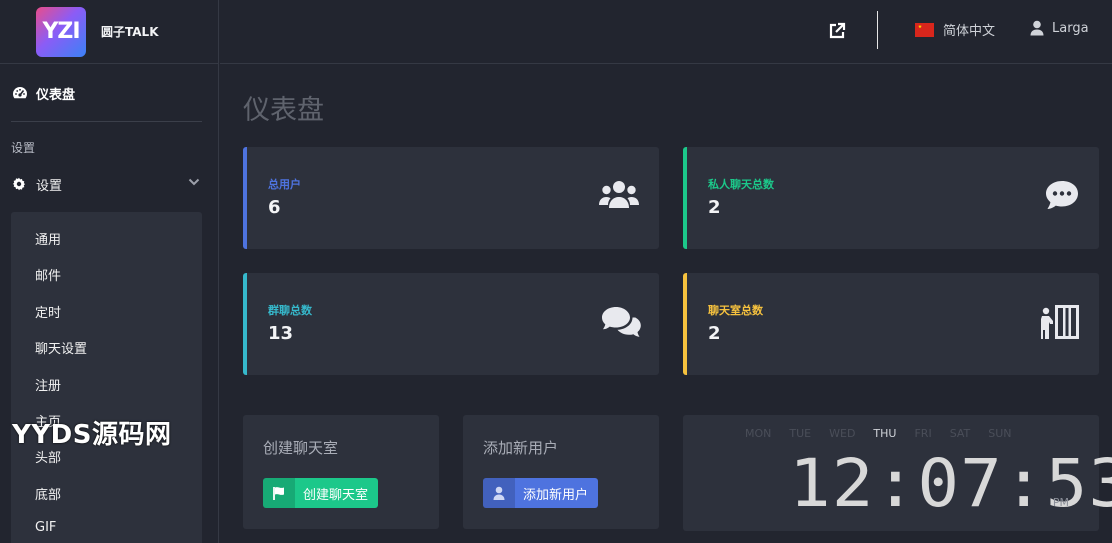 The image size is (1112, 543). Describe the element at coordinates (800, 433) in the screenshot. I see `weekday-tue: TUE` at that location.